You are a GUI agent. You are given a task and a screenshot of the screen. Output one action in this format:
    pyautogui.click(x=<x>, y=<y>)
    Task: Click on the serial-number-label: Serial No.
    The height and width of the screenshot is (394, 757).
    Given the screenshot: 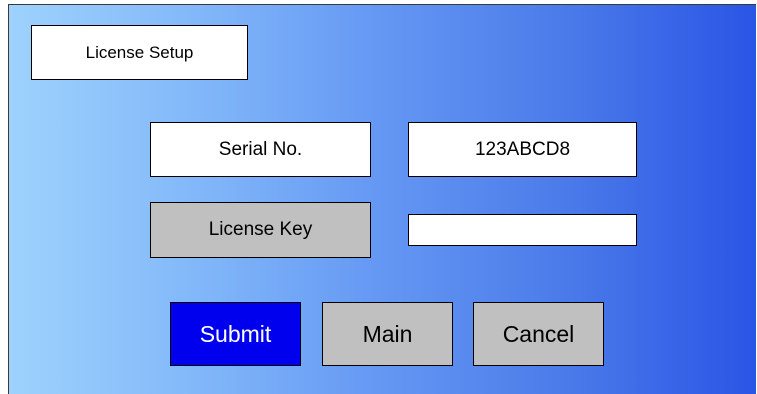 What is the action you would take?
    pyautogui.click(x=260, y=149)
    